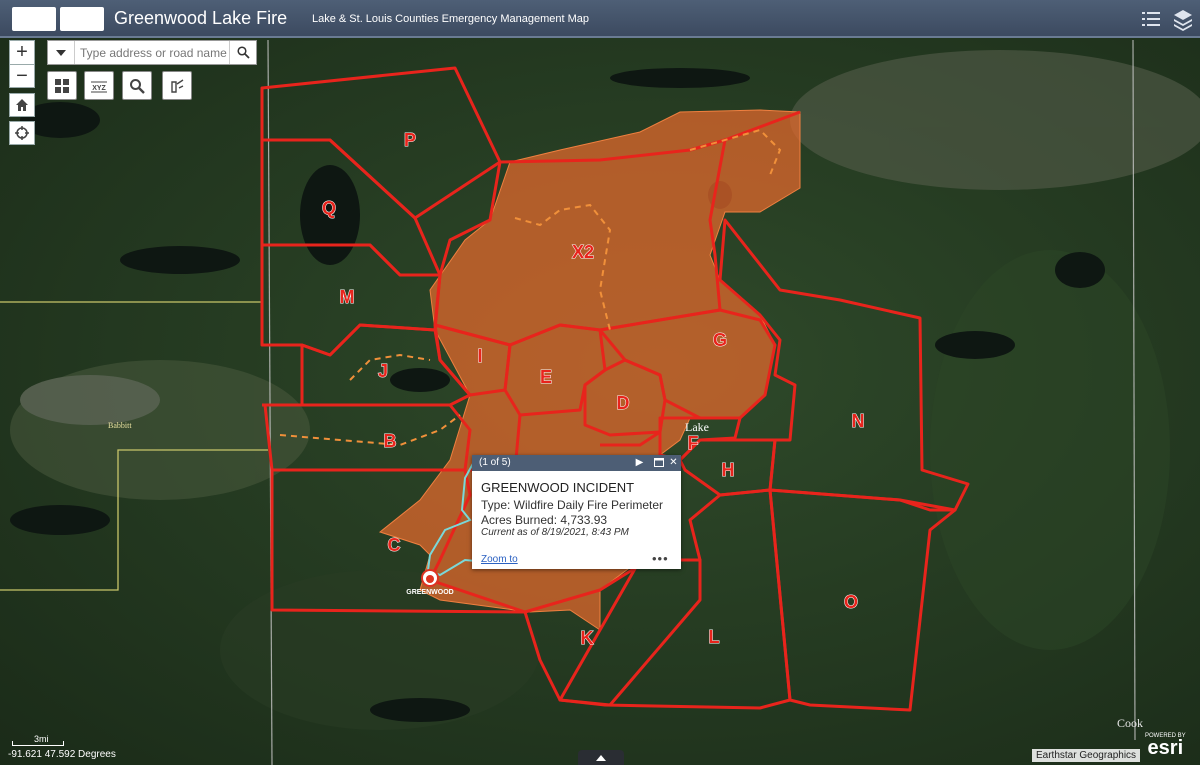  Describe the element at coordinates (394, 545) in the screenshot. I see `zone-label-c: C` at that location.